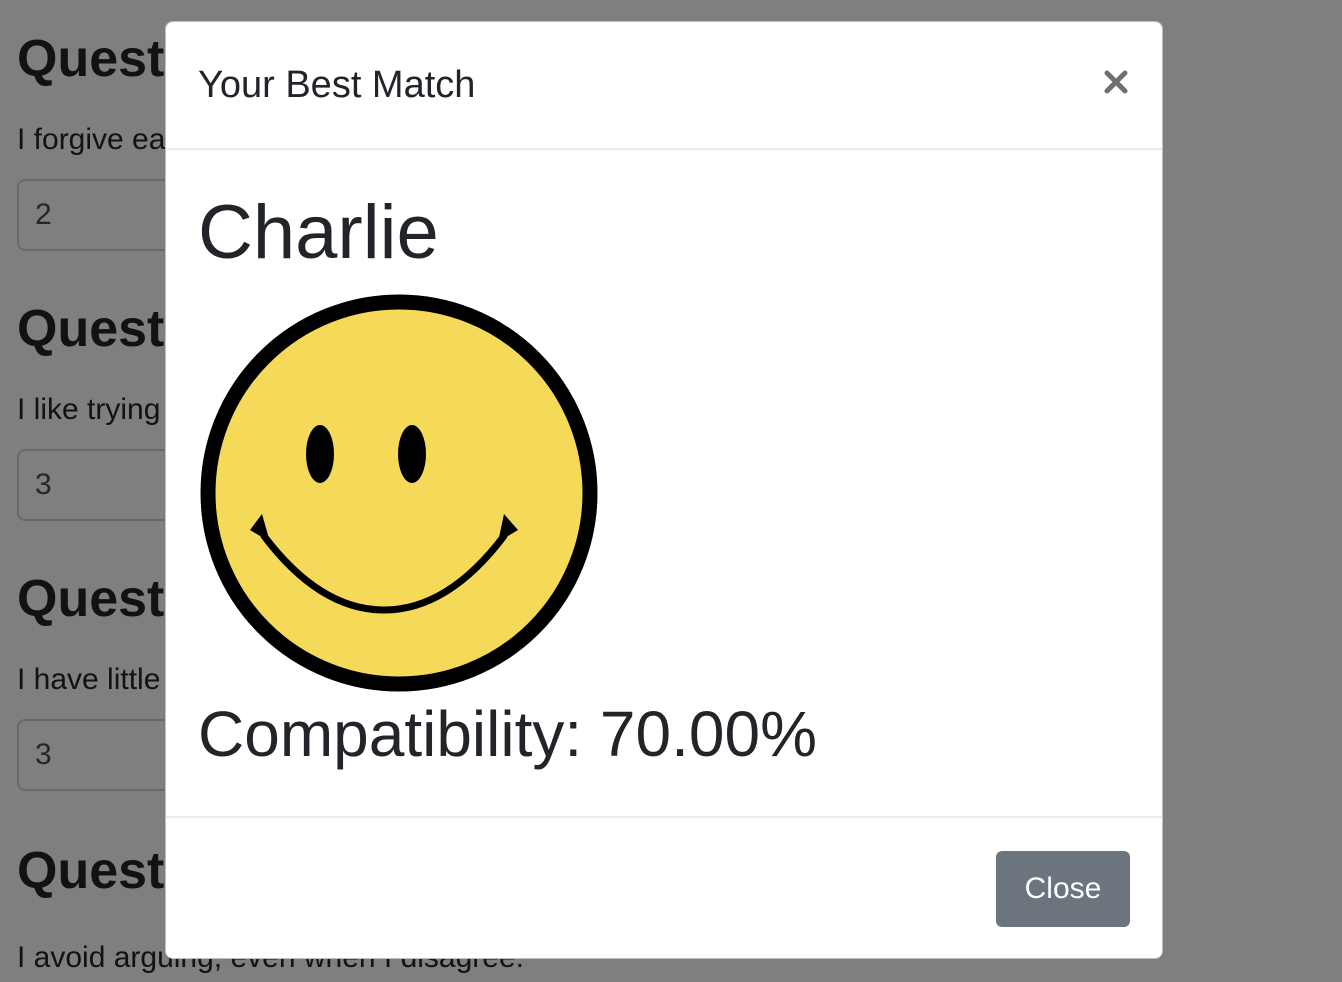  I want to click on match-name: Charlie, so click(318, 232).